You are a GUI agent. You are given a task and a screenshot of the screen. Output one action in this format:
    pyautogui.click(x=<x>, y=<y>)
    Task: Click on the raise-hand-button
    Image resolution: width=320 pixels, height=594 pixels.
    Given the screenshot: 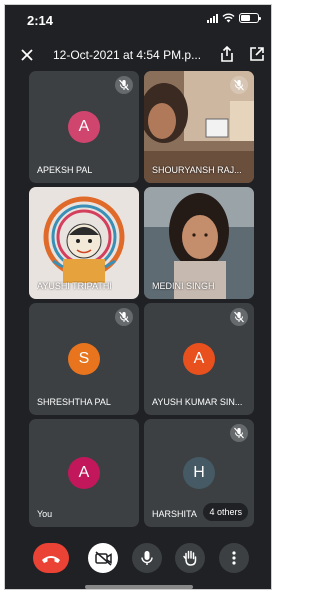 What is the action you would take?
    pyautogui.click(x=190, y=558)
    